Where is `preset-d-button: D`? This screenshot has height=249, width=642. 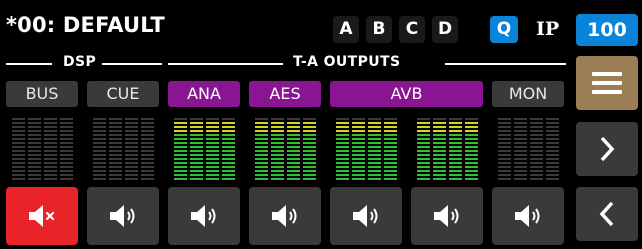
preset-d-button: D is located at coordinates (445, 29).